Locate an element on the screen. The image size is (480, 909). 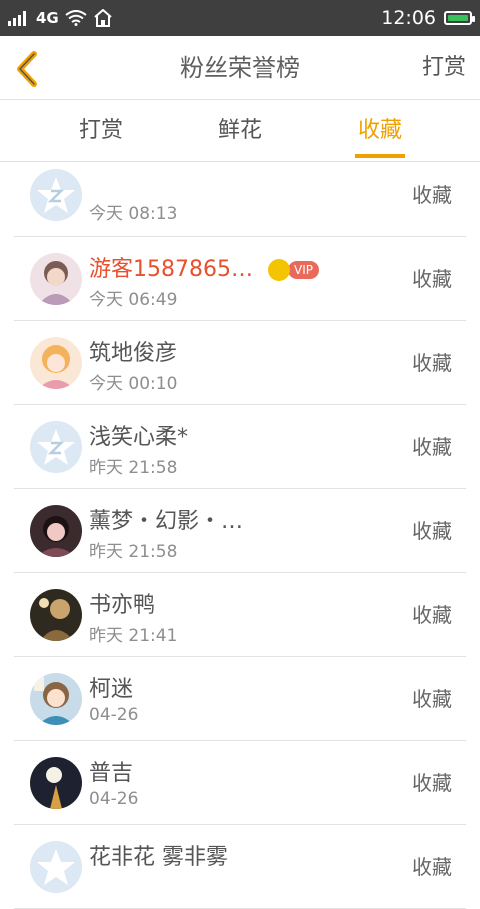
timestamp: 今天 08:13 is located at coordinates (133, 214).